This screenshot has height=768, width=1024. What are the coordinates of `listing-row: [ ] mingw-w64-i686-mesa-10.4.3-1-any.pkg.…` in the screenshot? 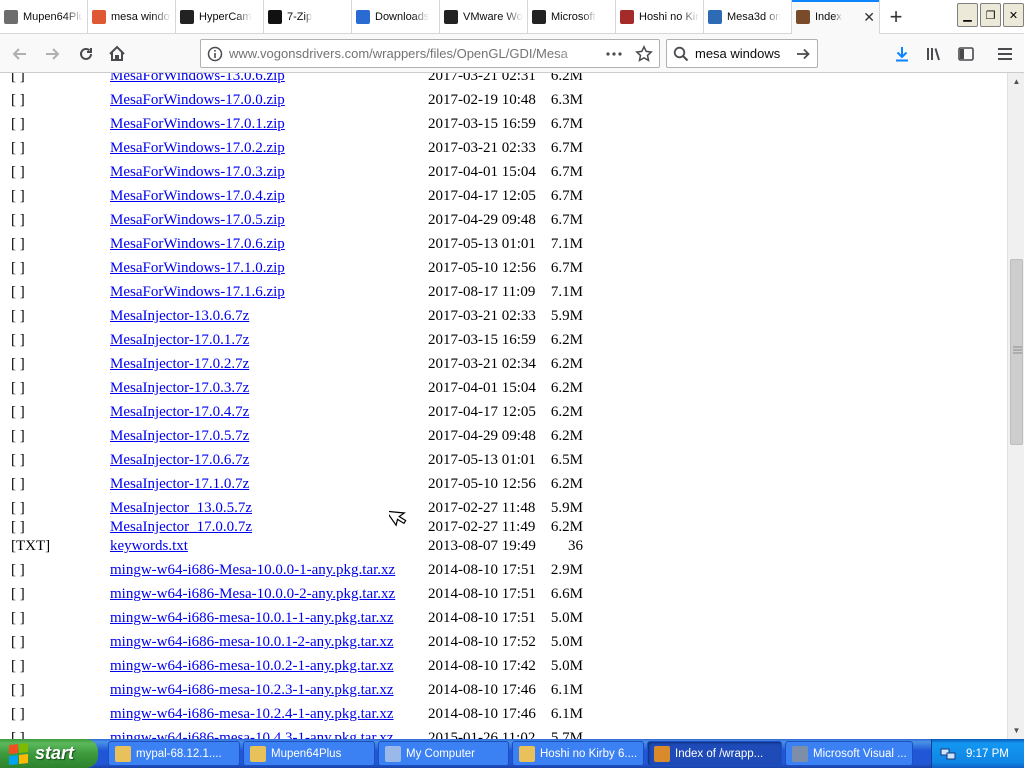 It's located at (503, 732).